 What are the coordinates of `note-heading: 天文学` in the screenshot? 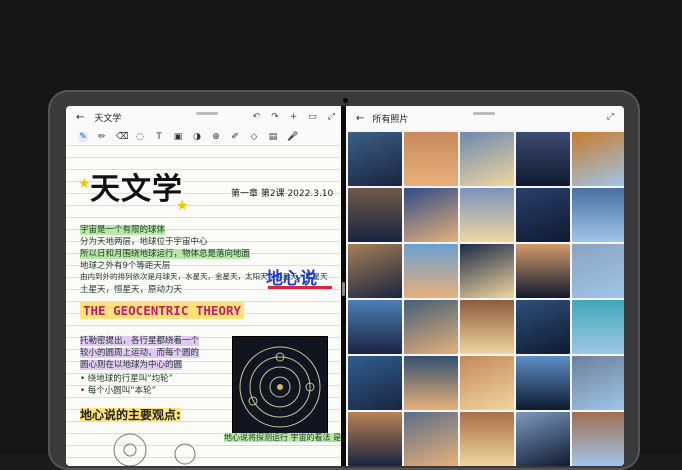 It's located at (136, 189).